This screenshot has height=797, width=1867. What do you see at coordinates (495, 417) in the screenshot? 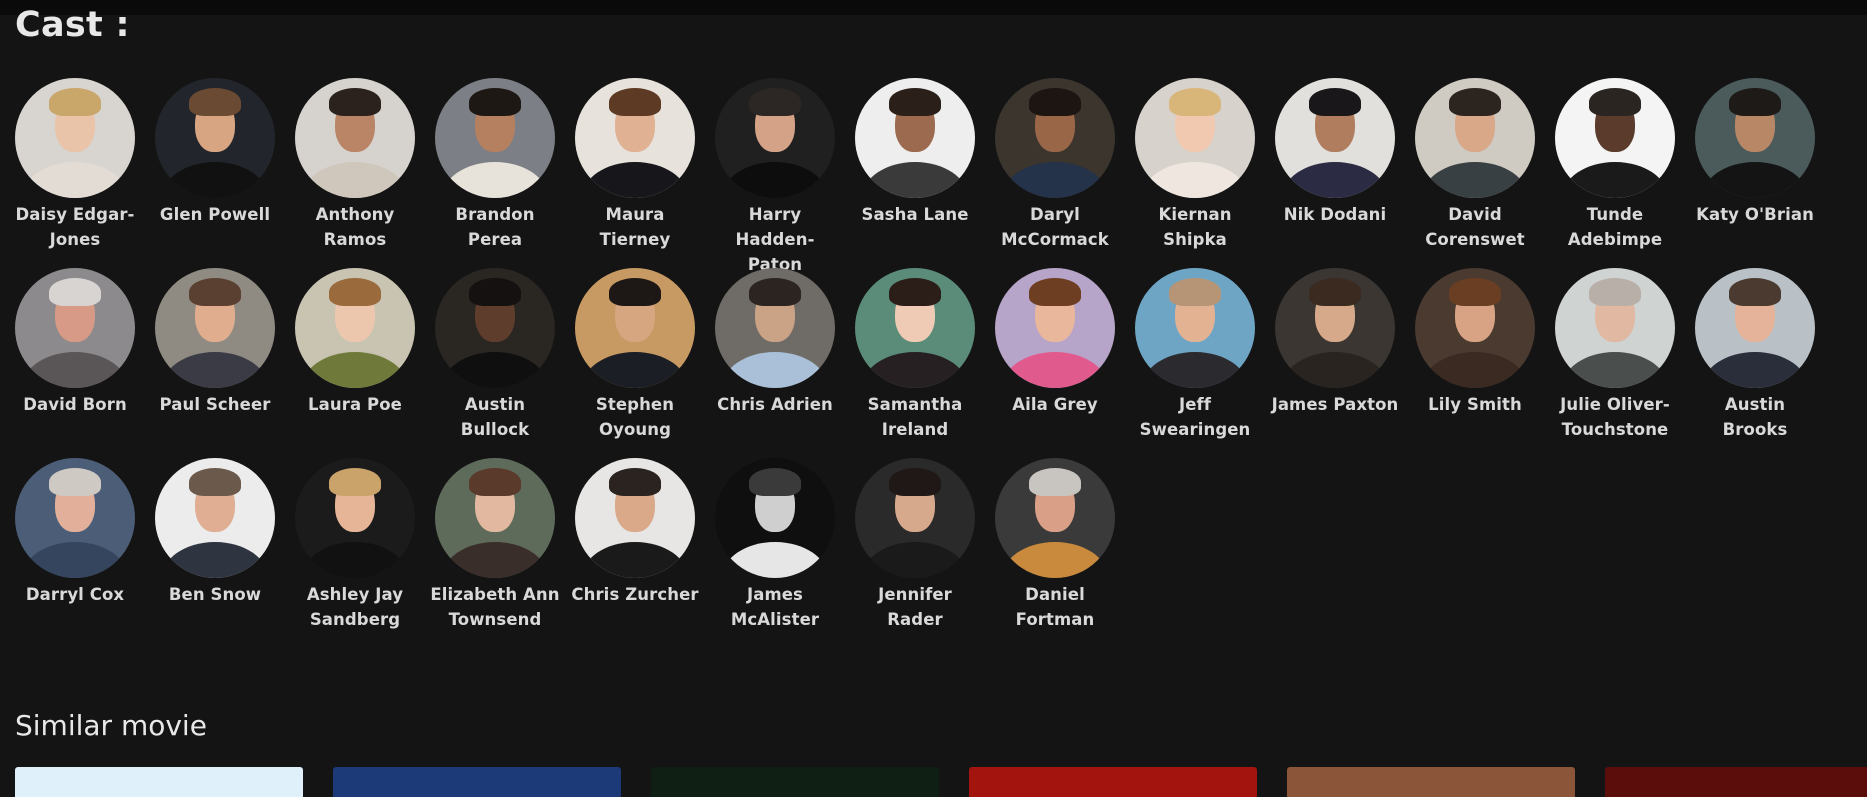
I see `cast-member-name: Austin Bullock` at bounding box center [495, 417].